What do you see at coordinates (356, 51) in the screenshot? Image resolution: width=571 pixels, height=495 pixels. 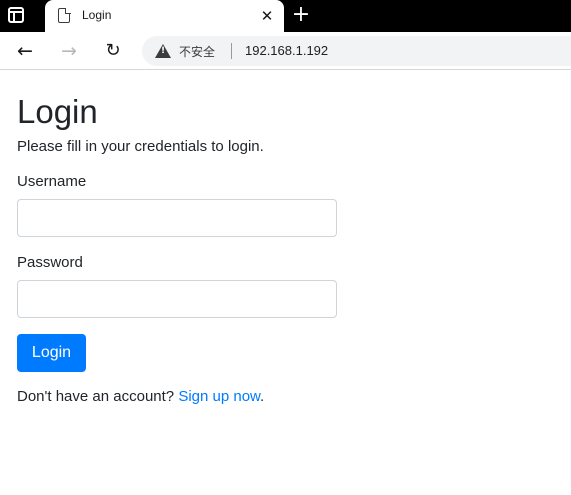 I see `address-bar: 不安全 192.168.1.192` at bounding box center [356, 51].